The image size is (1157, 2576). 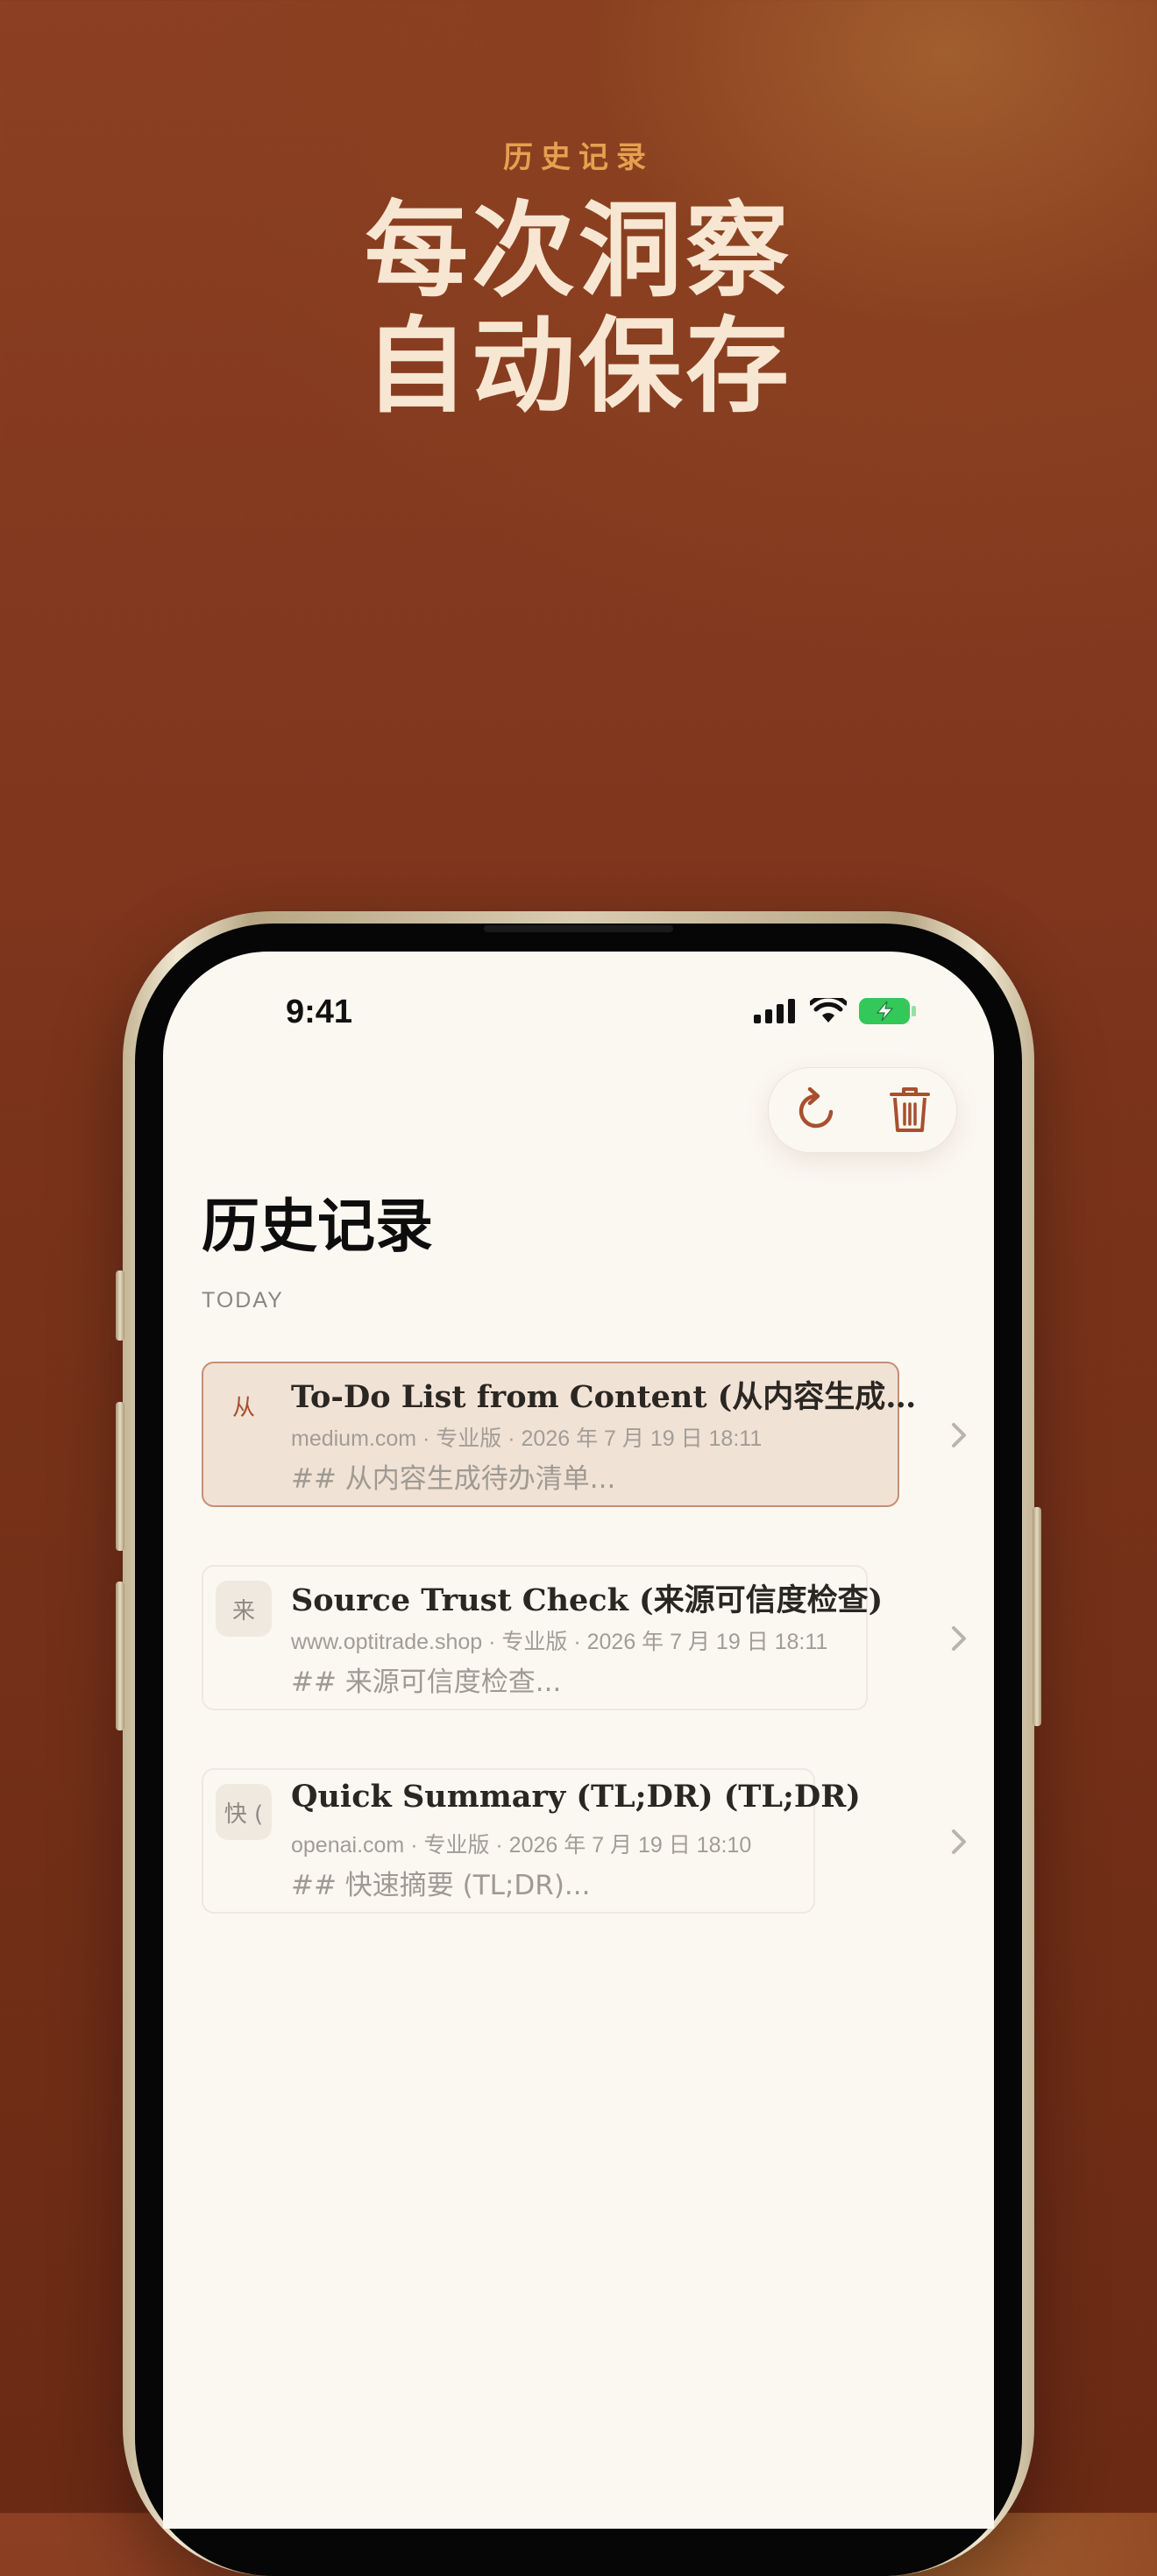 I want to click on status-time: 9:41, so click(x=319, y=1012).